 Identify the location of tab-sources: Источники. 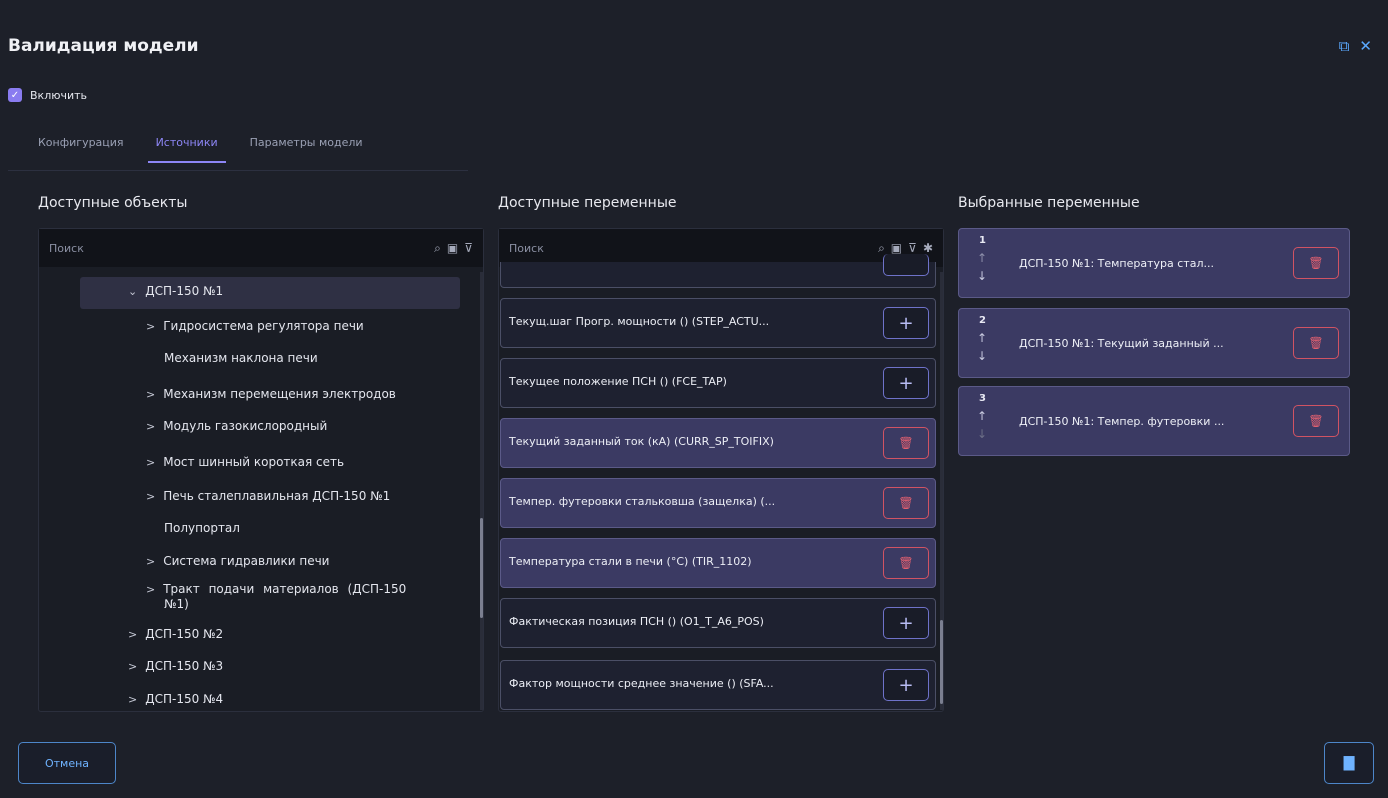
(187, 149).